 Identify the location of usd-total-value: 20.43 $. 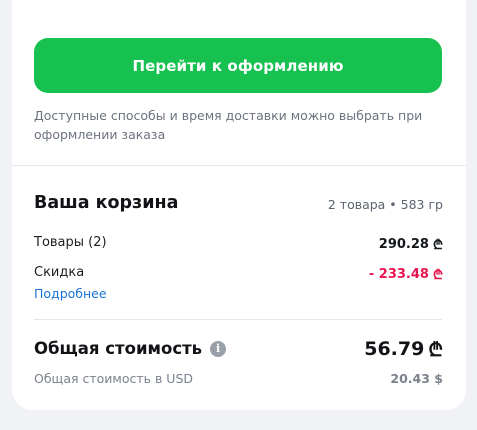
(416, 378).